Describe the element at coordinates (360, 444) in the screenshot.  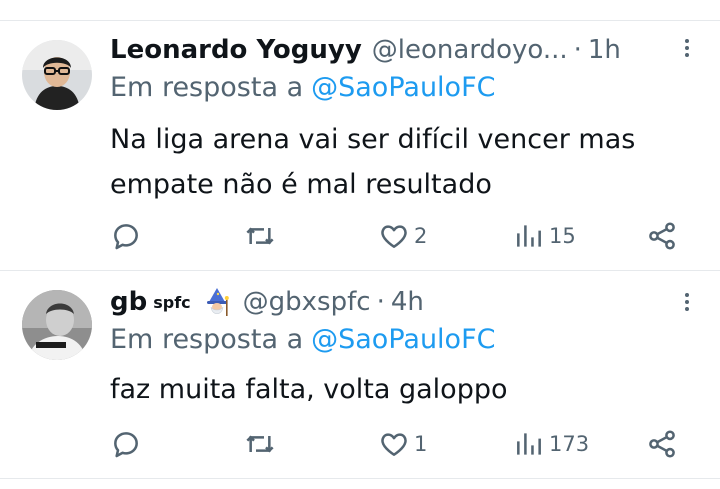
I see `tweet-actions: 1 173` at that location.